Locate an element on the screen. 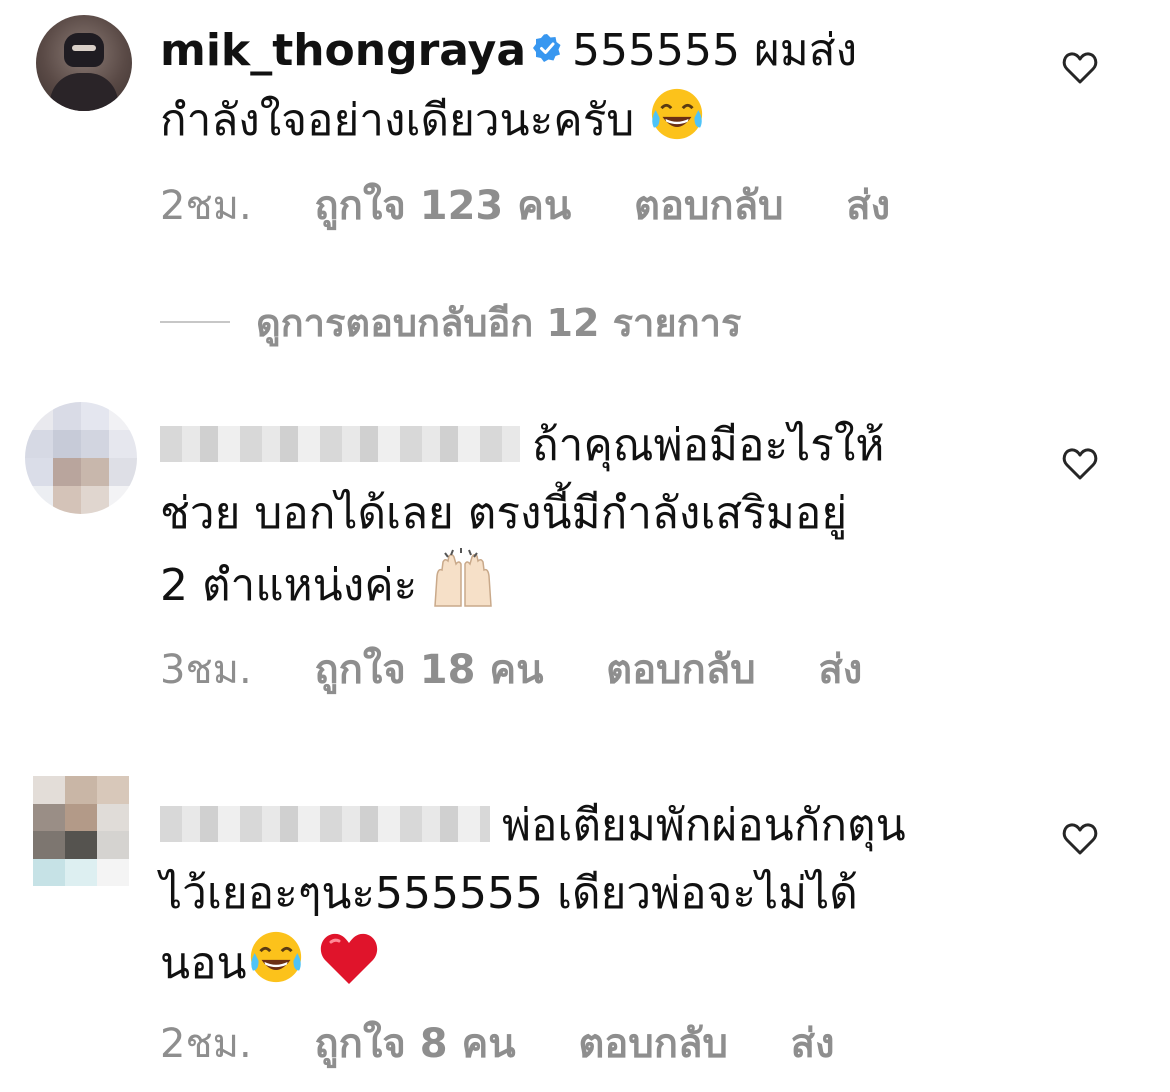  comment-meta: 2ชม. ถูกใจ 123 คน ตอบกลับ ส่ง is located at coordinates (550, 206).